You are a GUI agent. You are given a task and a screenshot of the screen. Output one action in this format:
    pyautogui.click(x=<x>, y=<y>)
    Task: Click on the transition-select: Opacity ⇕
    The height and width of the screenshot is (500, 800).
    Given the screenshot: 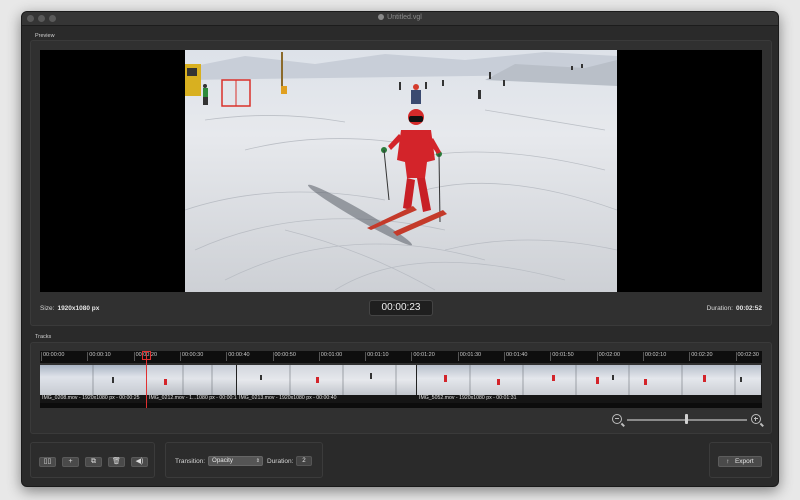 What is the action you would take?
    pyautogui.click(x=235, y=461)
    